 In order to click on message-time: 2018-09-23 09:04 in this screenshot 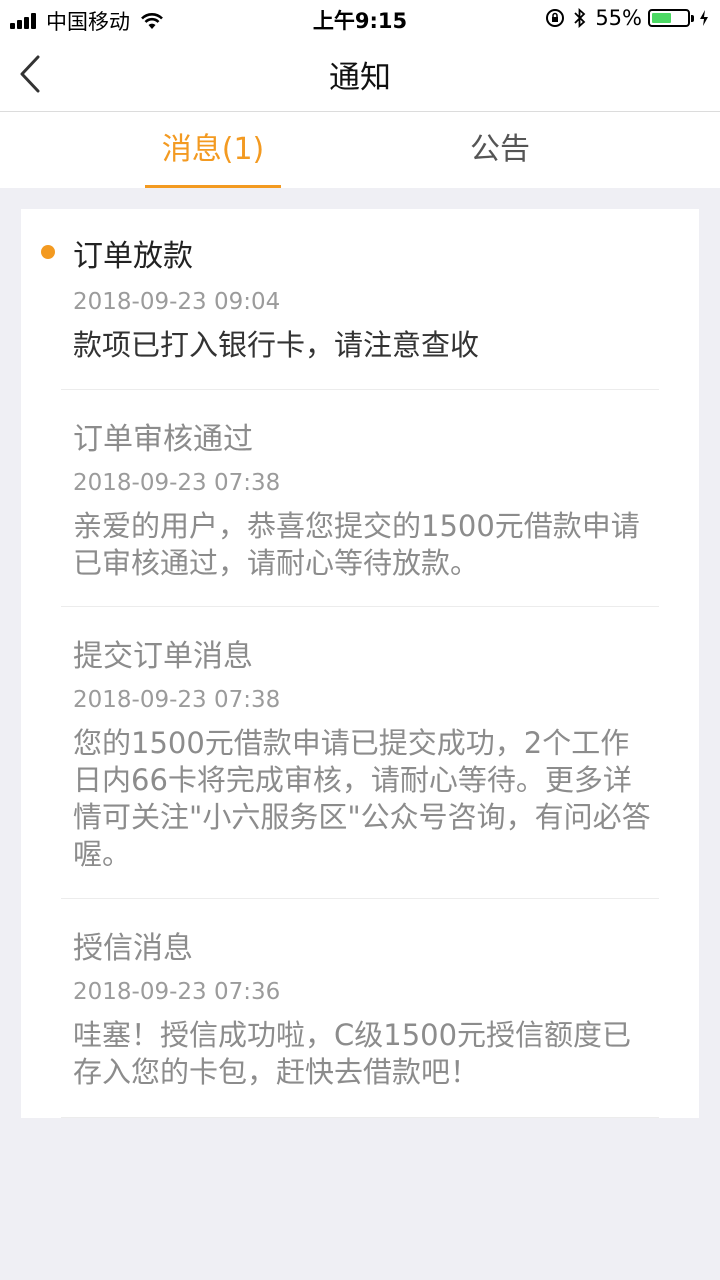, I will do `click(177, 302)`.